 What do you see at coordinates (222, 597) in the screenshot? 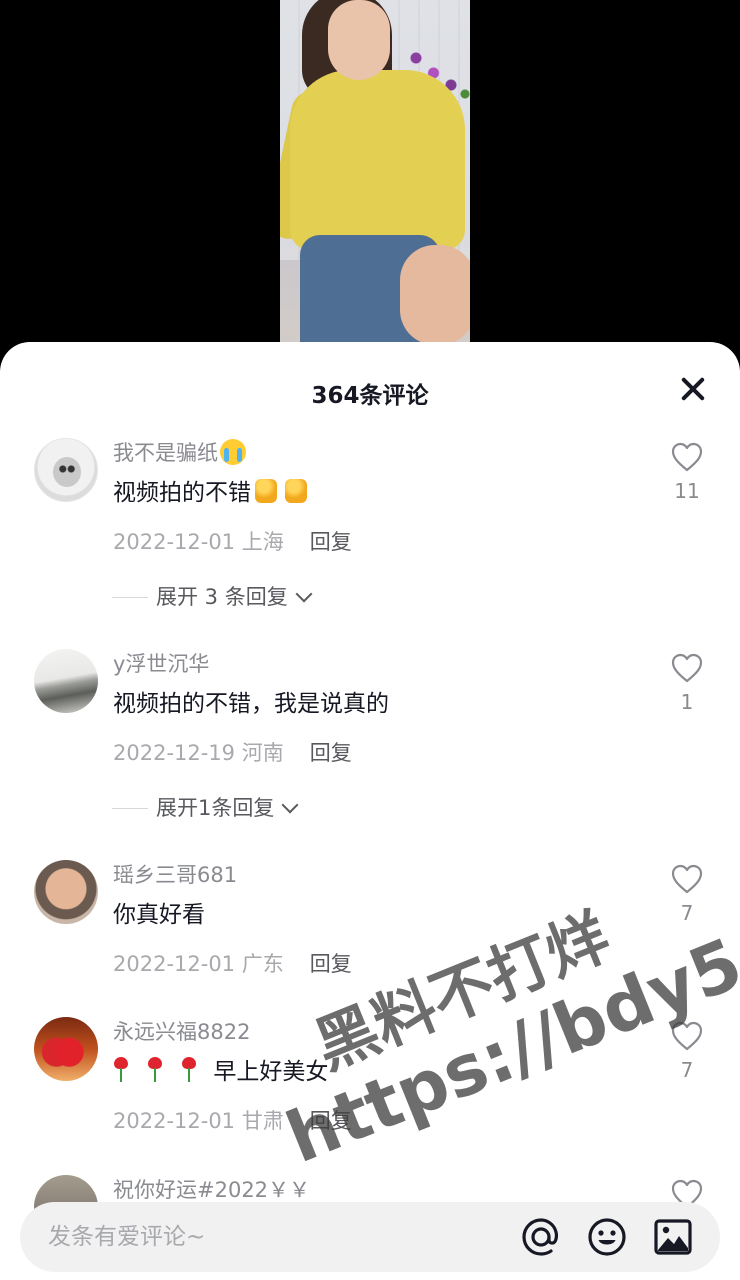
I see `expand-replies-label: 展开 3 条回复` at bounding box center [222, 597].